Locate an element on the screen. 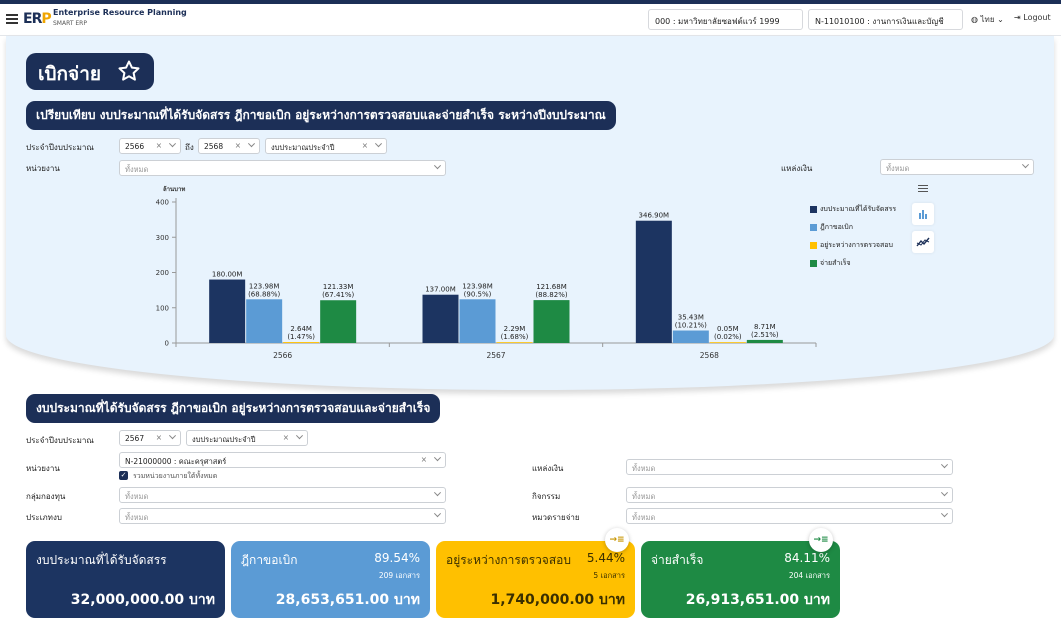 The image size is (1061, 627). org-selector: 000 : มหาวิทยาลัยซอฟต์แวร์ 1999 is located at coordinates (725, 19).